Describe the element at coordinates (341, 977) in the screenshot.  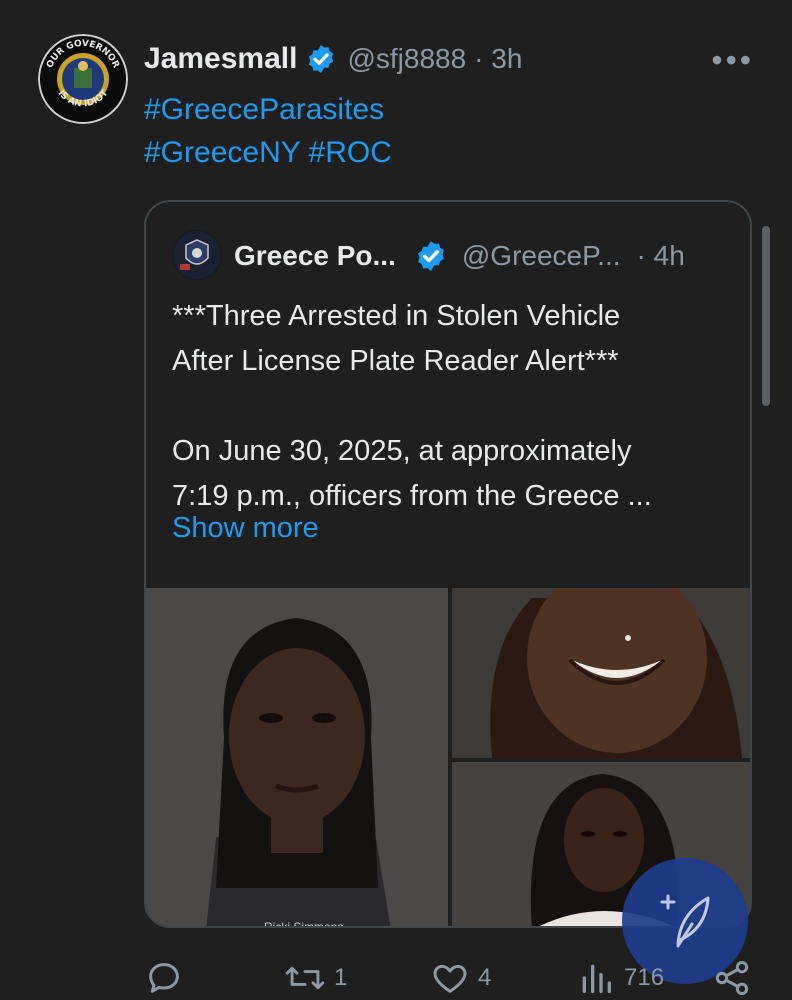
I see `repost-count: 1` at that location.